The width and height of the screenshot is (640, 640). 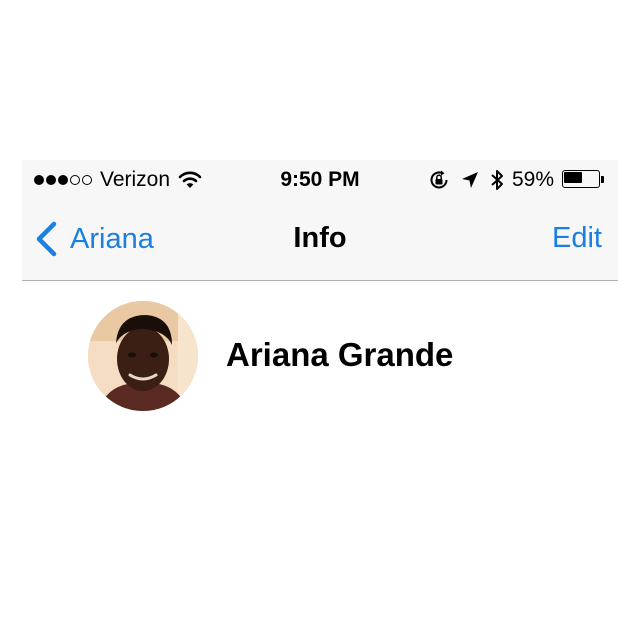 I want to click on navigation-bar: Ariana Info Edit, so click(x=320, y=240).